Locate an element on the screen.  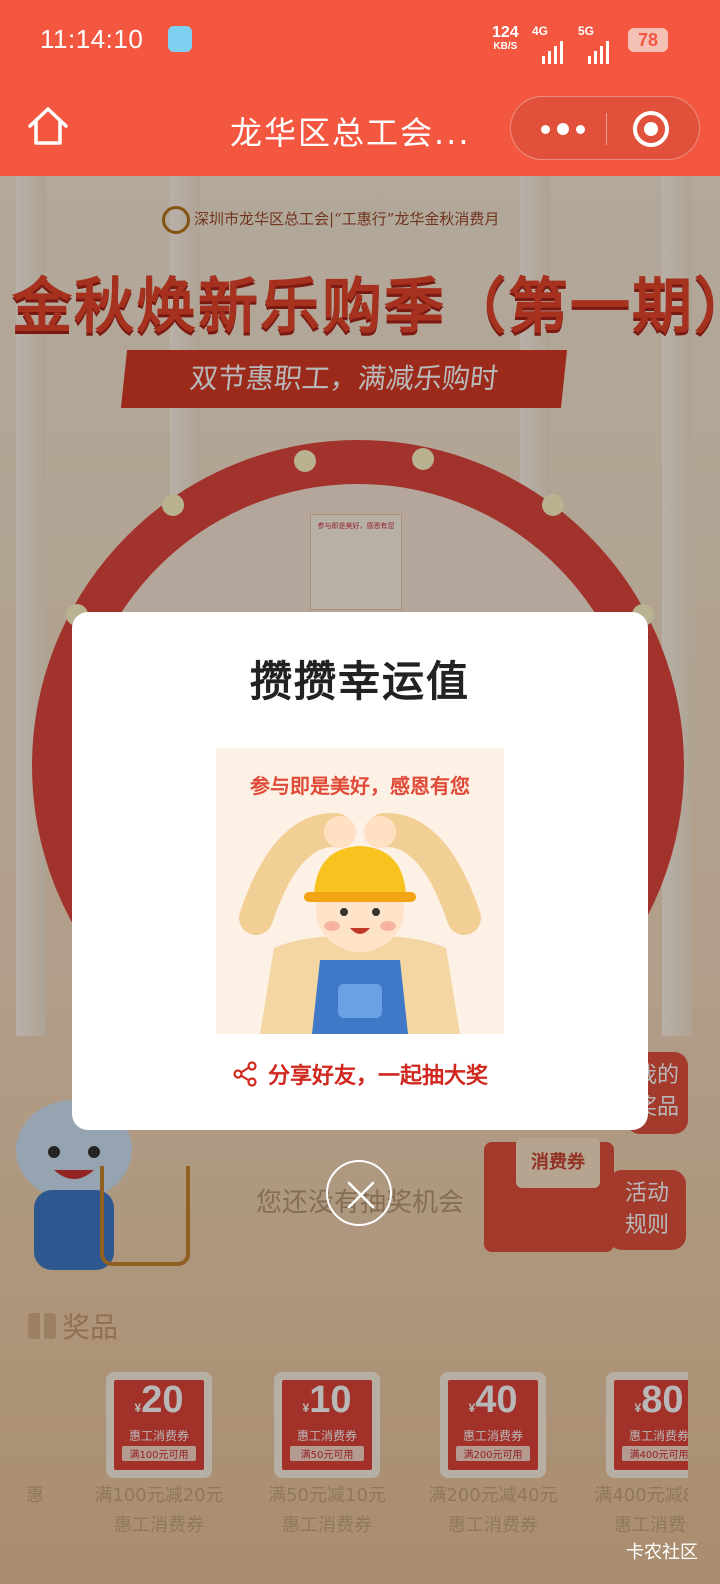
worker-illustration: 参与即是美好，感恩有您 is located at coordinates (360, 891).